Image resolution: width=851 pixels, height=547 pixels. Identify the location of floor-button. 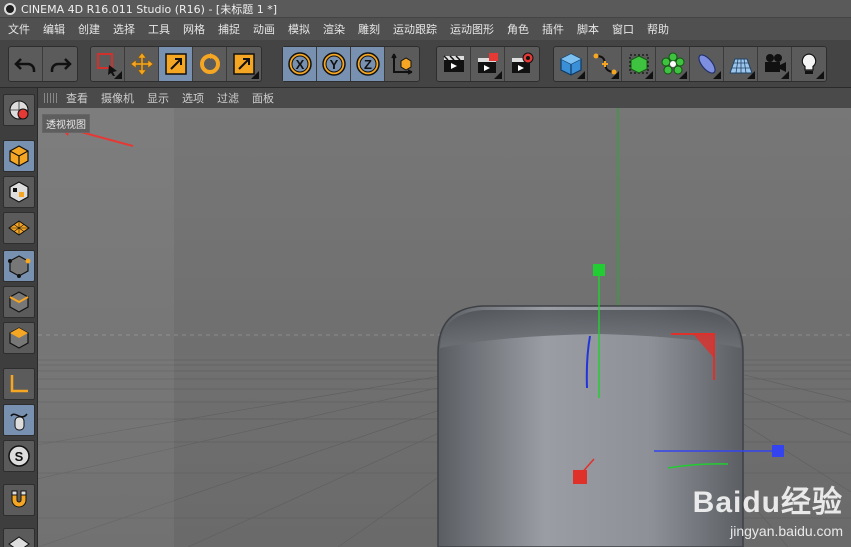
(741, 64).